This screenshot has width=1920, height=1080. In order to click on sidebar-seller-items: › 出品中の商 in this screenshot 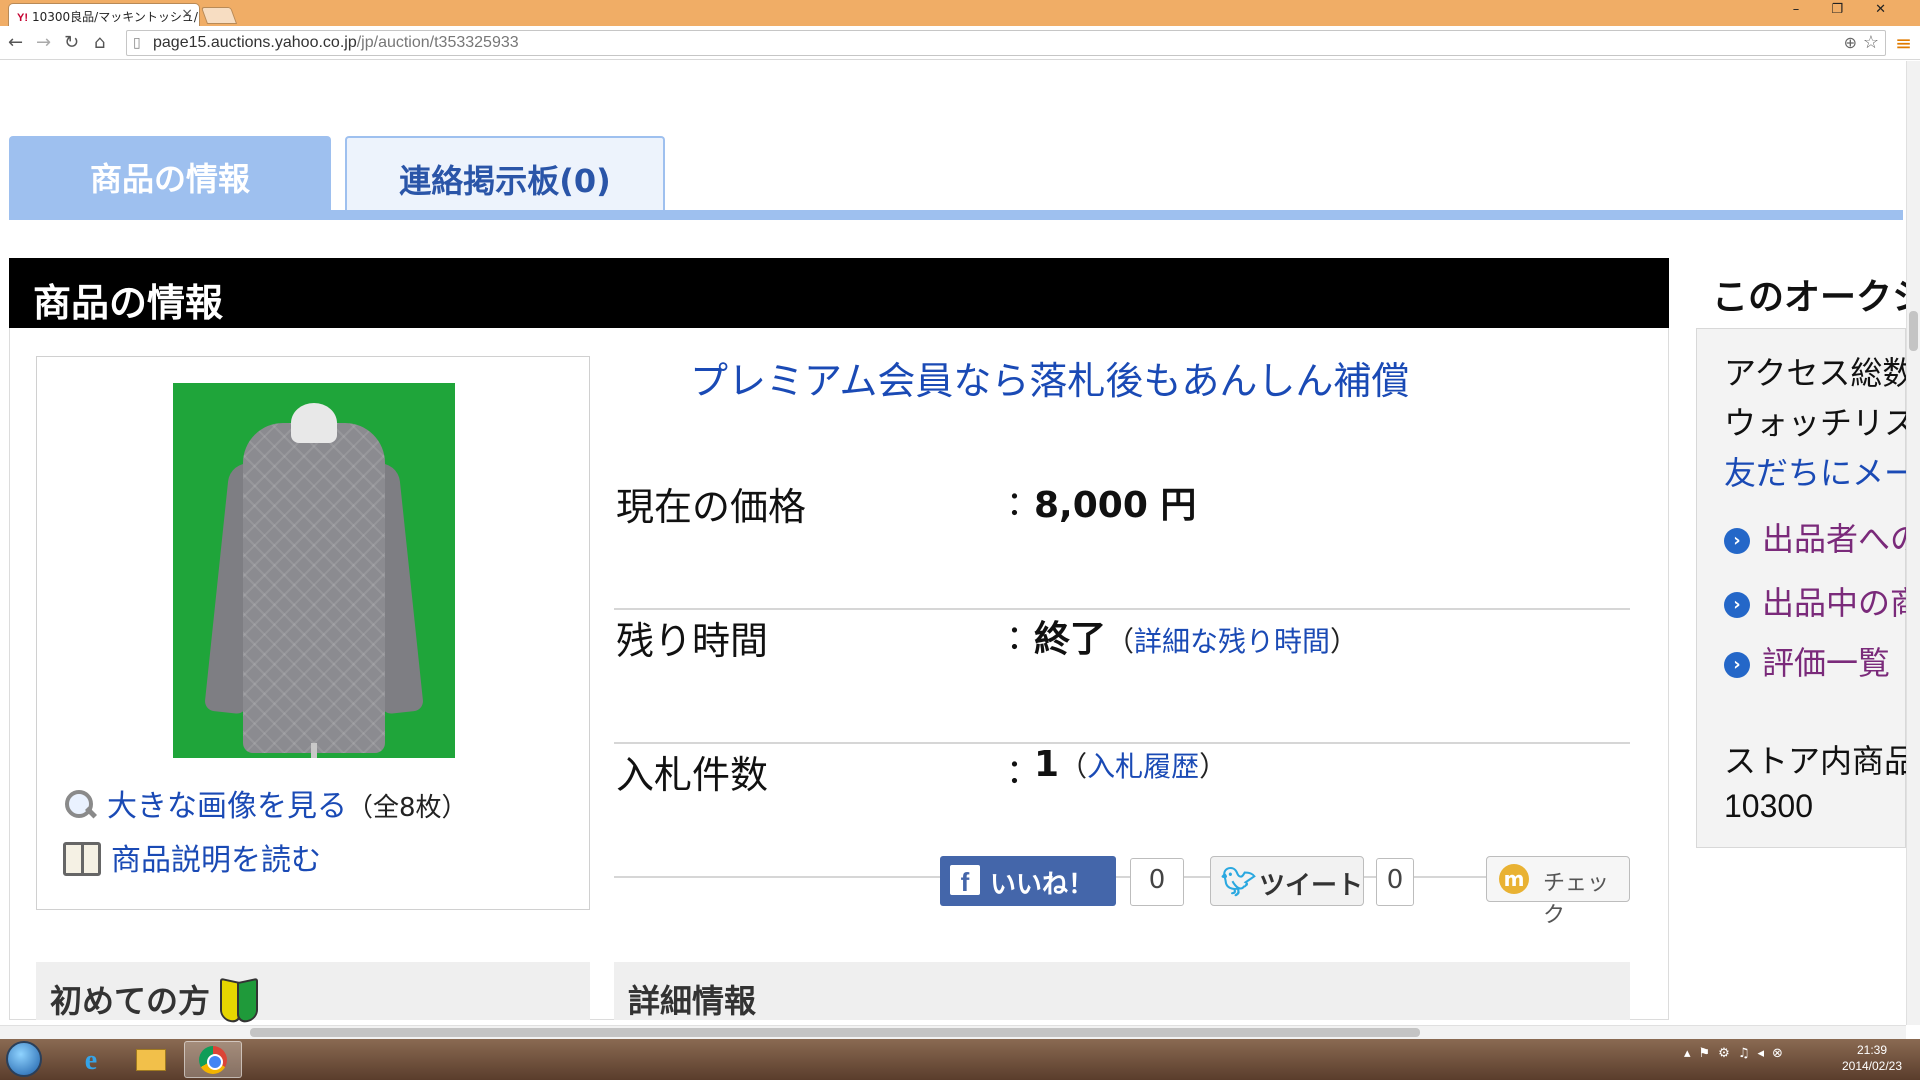, I will do `click(1822, 601)`.